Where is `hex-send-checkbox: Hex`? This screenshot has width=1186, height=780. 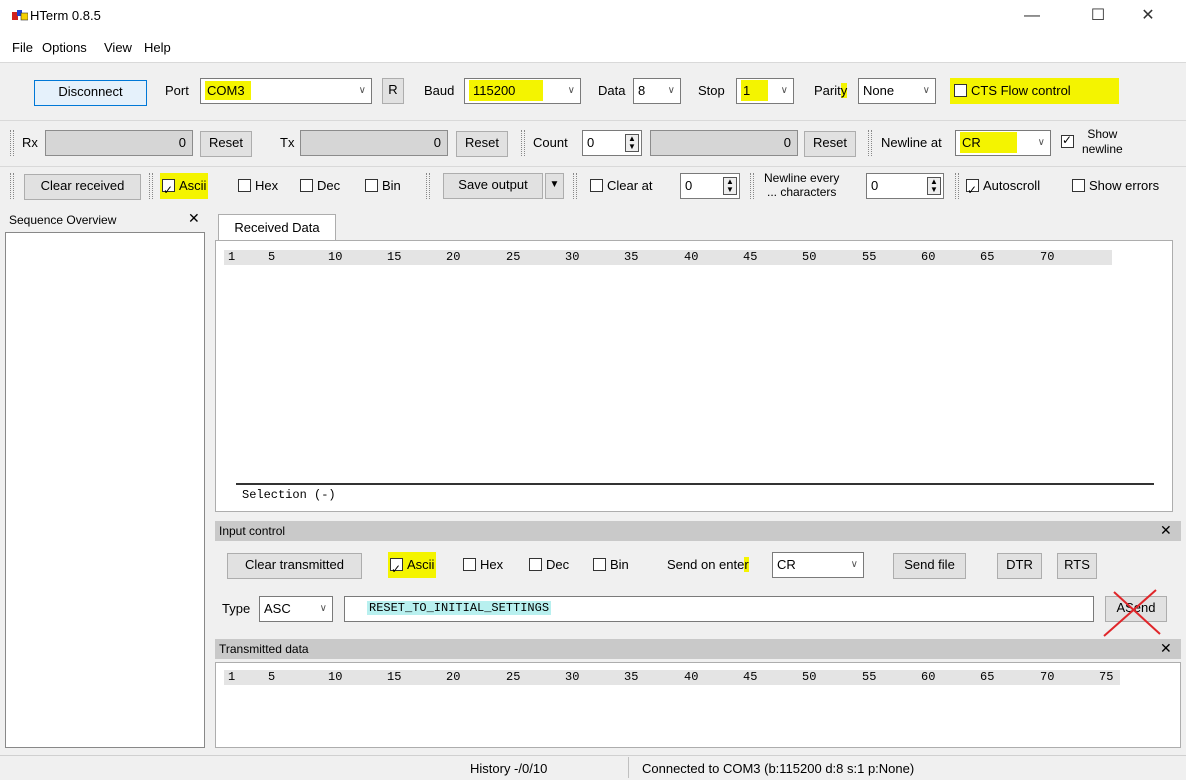 hex-send-checkbox: Hex is located at coordinates (483, 565).